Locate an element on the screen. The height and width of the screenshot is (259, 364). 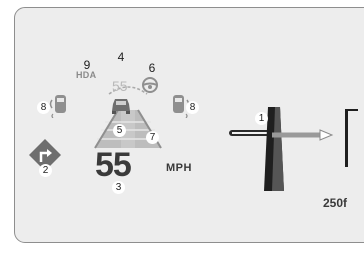
distance-to-turn: 250f is located at coordinates (335, 203).